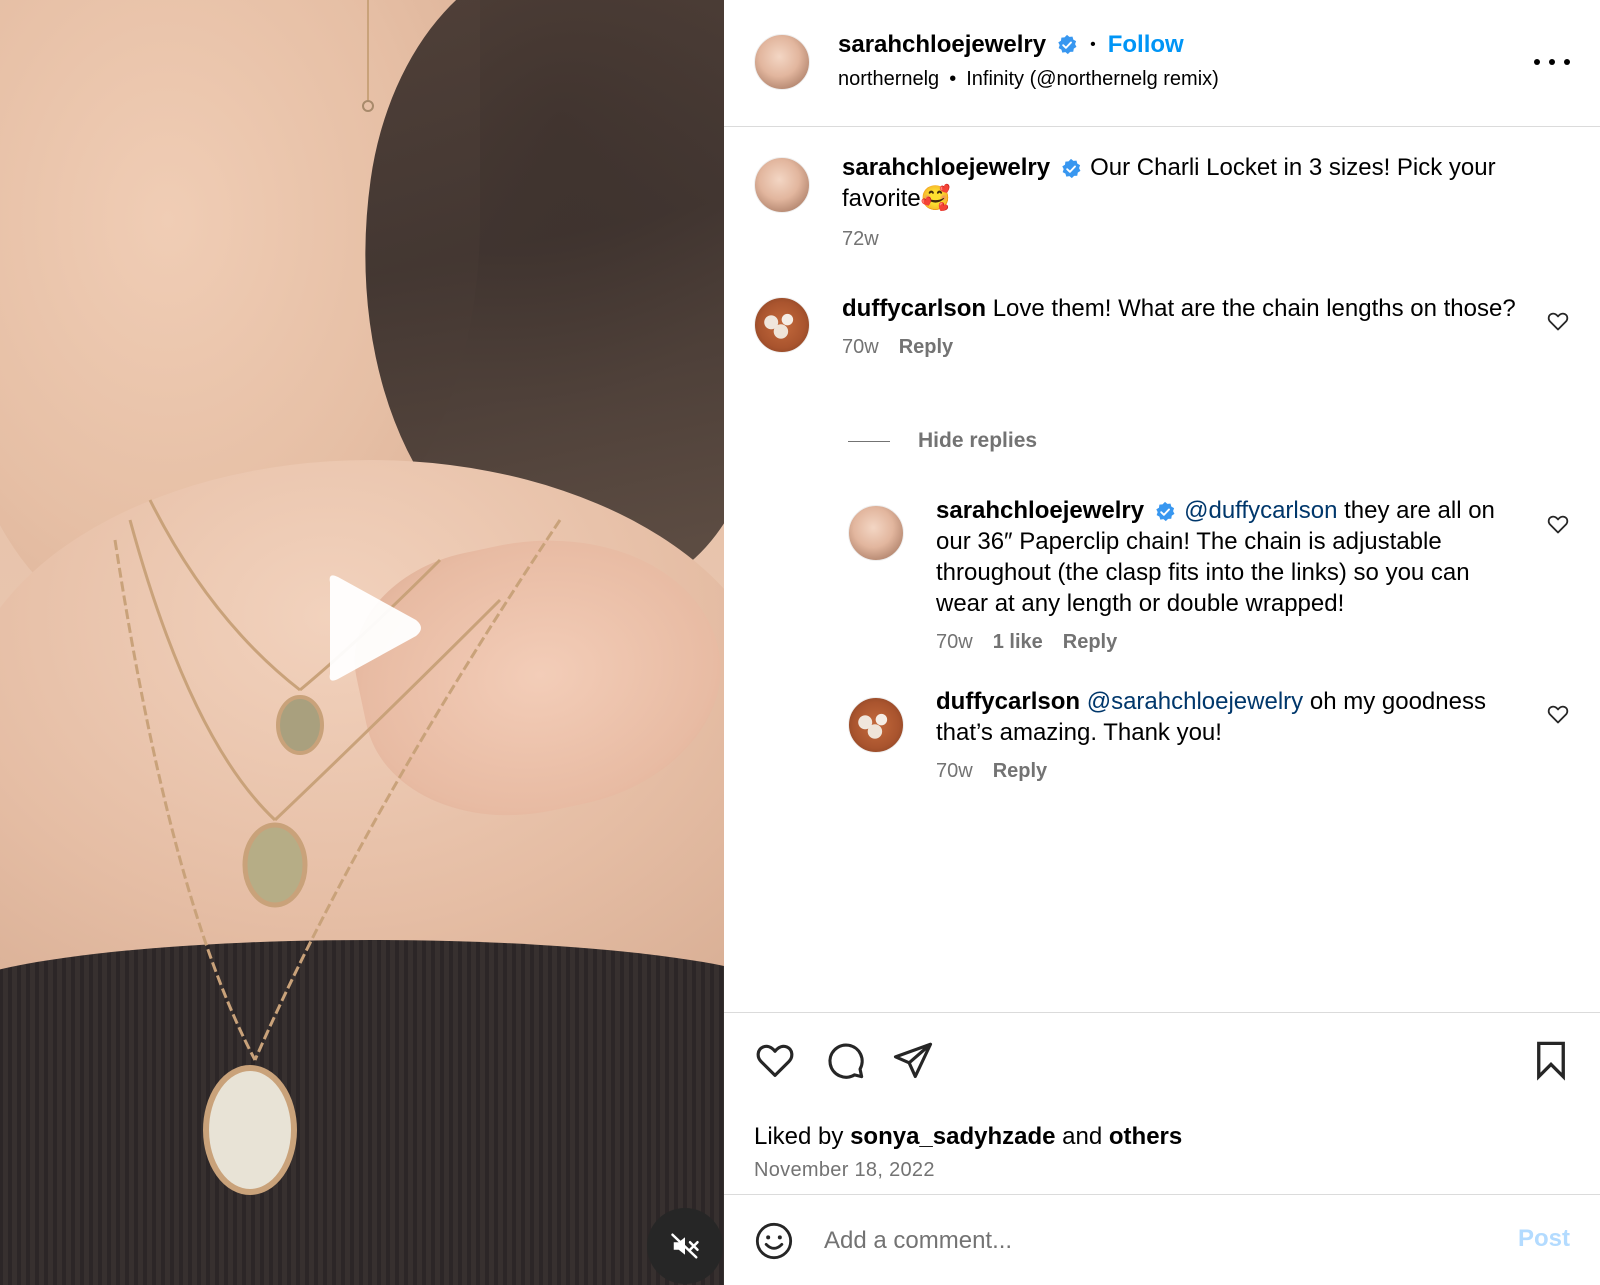 The image size is (1600, 1285). What do you see at coordinates (860, 239) in the screenshot?
I see `caption-timestamp: 72w` at bounding box center [860, 239].